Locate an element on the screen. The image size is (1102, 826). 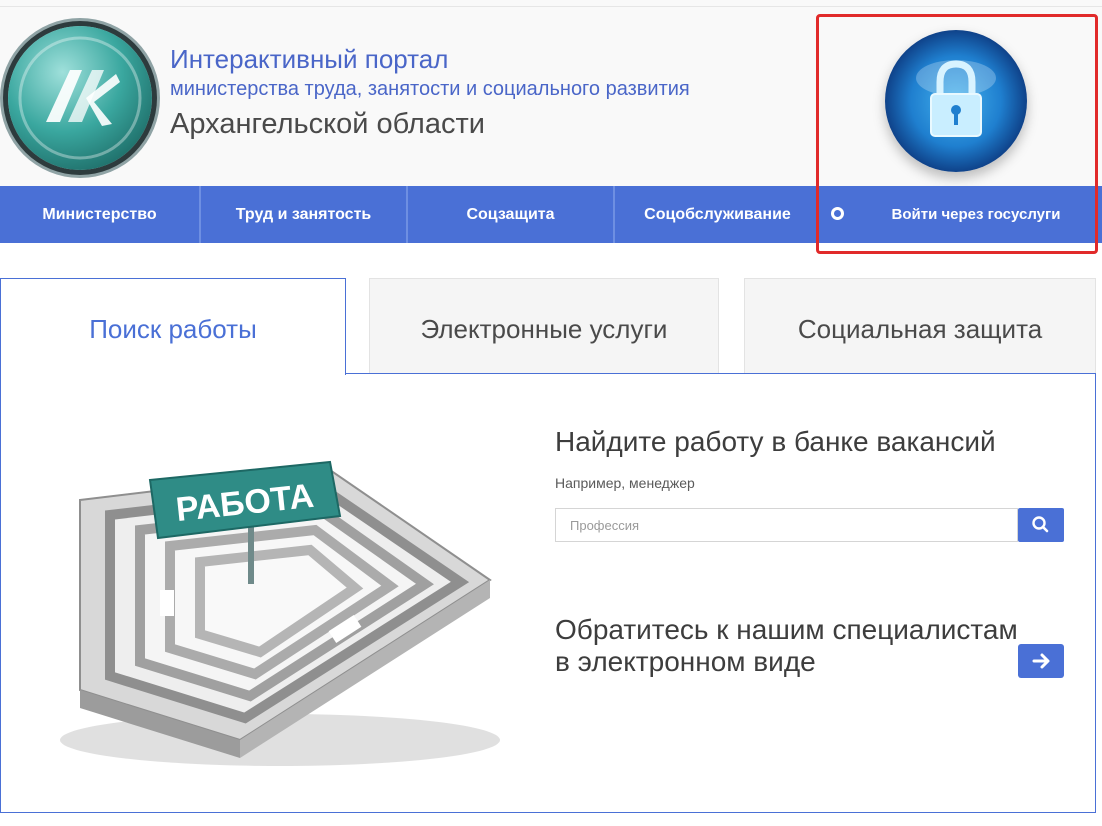
highlight-box is located at coordinates (957, 134).